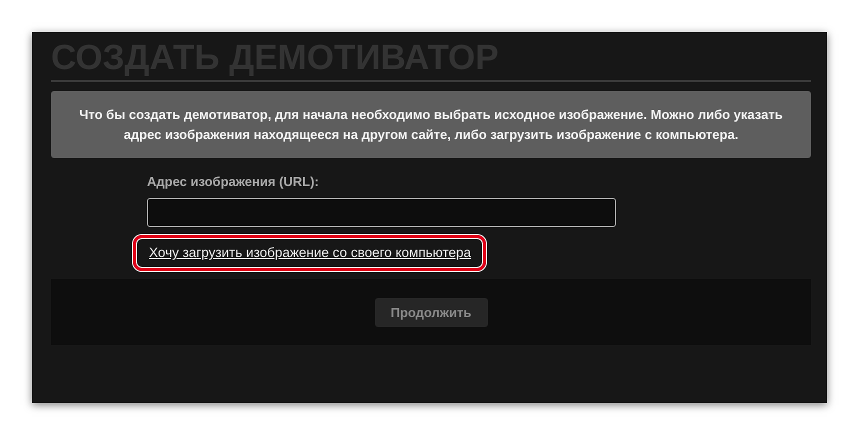 This screenshot has width=859, height=435. I want to click on field-label: Адрес изображения (URL):, so click(233, 182).